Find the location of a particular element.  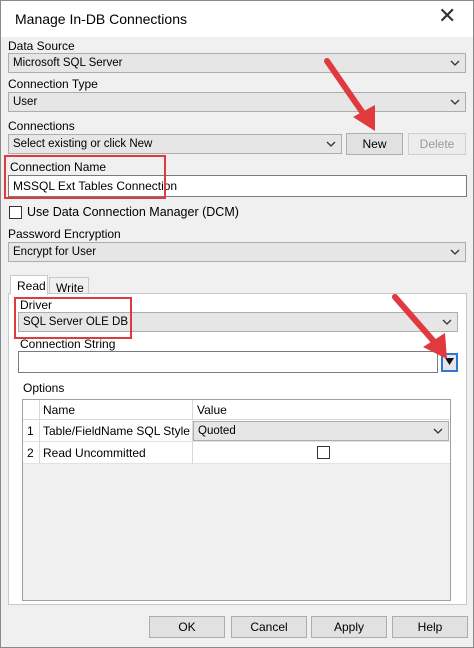

connection-name-label: Connection Name is located at coordinates (58, 167).